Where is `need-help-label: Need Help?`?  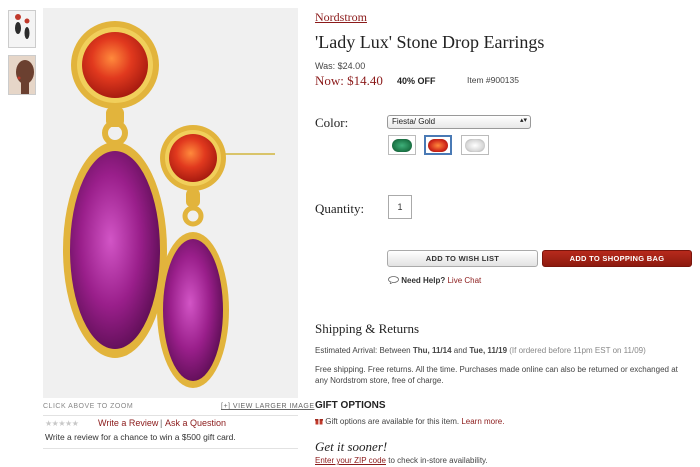
need-help-label: Need Help? is located at coordinates (423, 280).